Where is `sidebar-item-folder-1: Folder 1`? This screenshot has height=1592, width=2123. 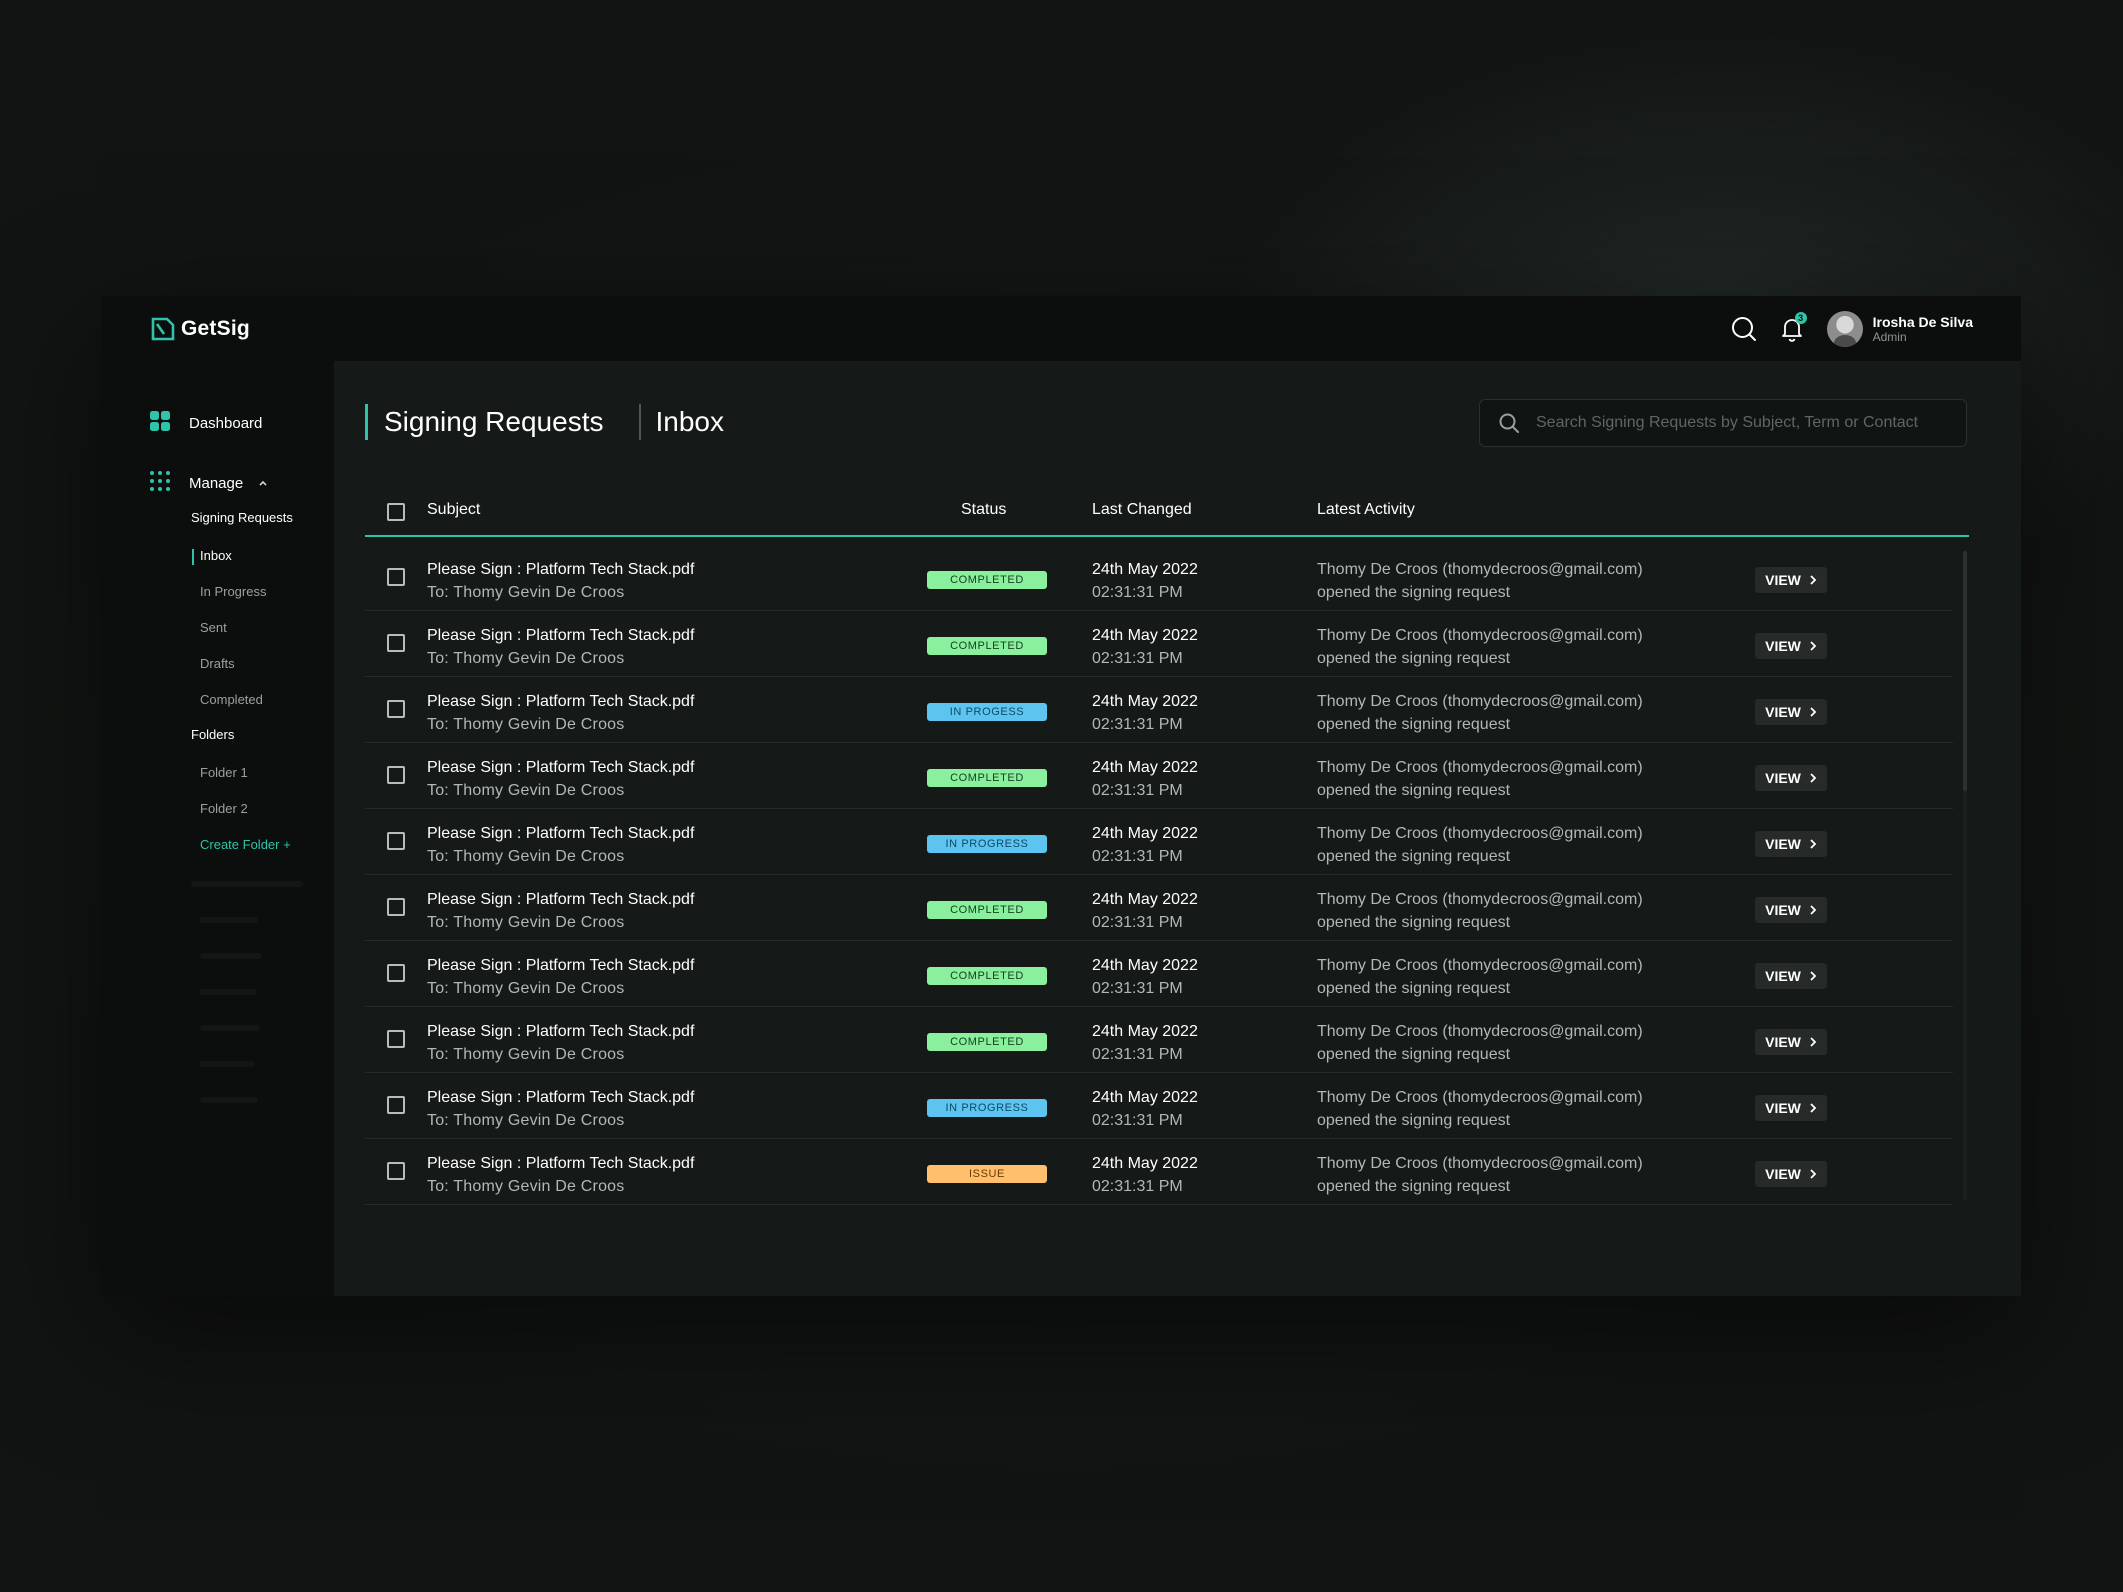 sidebar-item-folder-1: Folder 1 is located at coordinates (224, 772).